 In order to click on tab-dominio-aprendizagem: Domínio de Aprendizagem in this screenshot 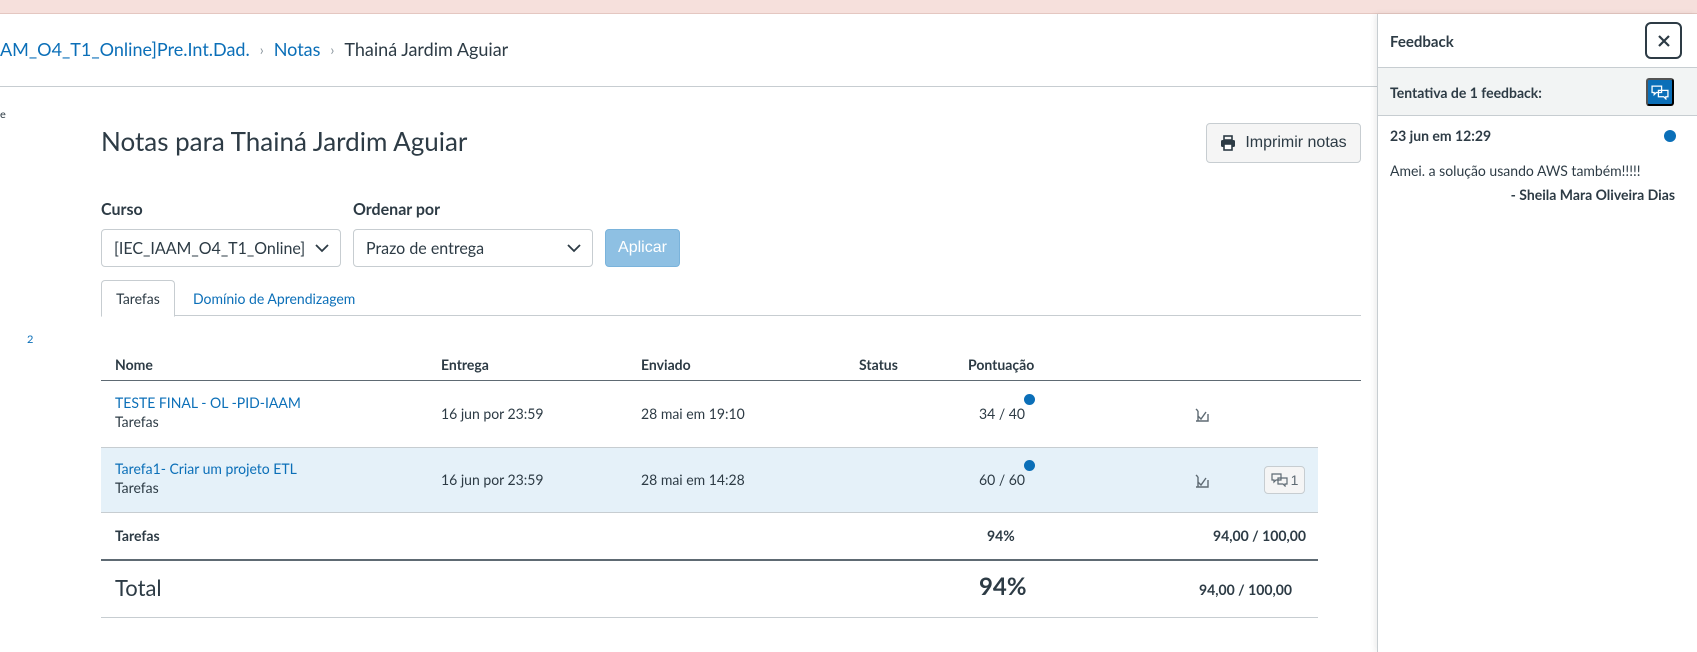, I will do `click(274, 298)`.